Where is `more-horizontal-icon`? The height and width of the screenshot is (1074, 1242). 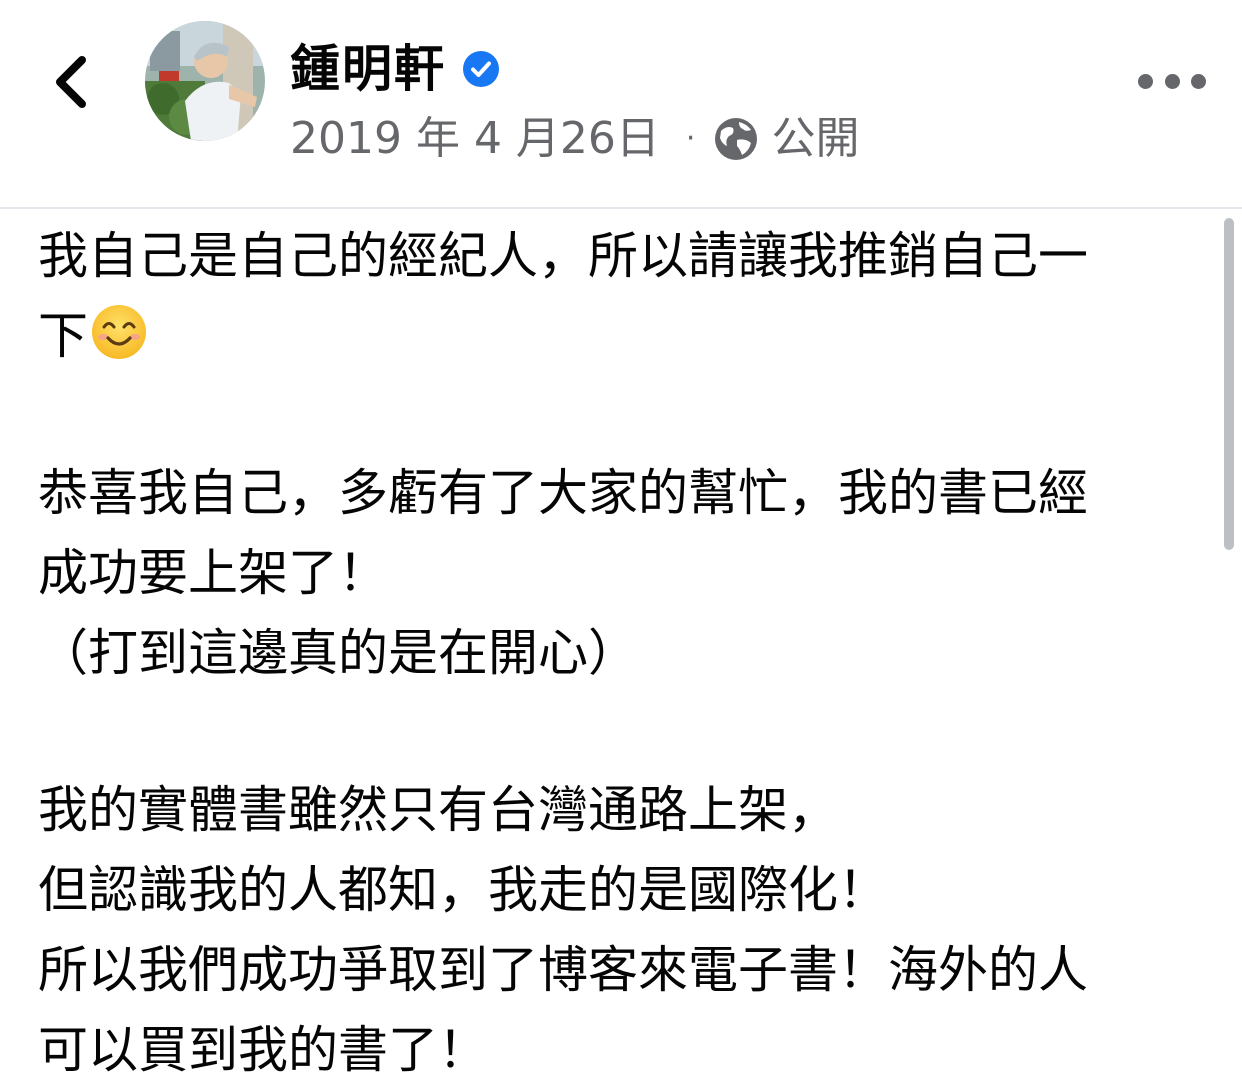
more-horizontal-icon is located at coordinates (1145, 81).